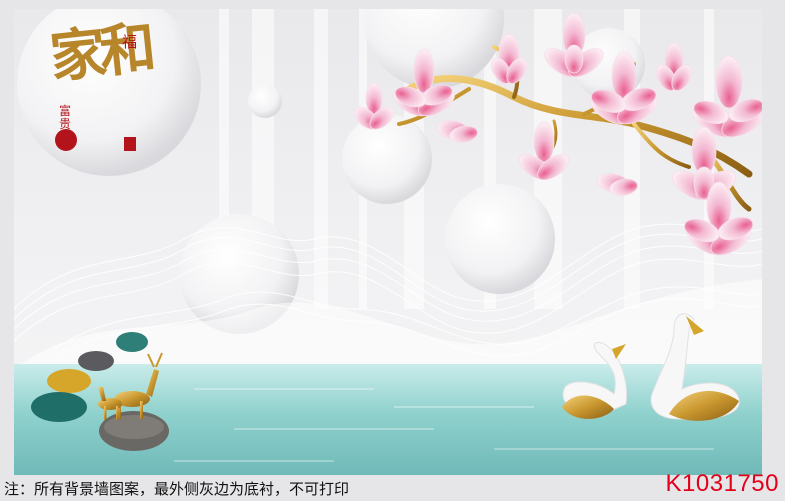  I want to click on printing-note: 注：所有背景墙图案，最外侧灰边为底衬，不可打印, so click(177, 489).